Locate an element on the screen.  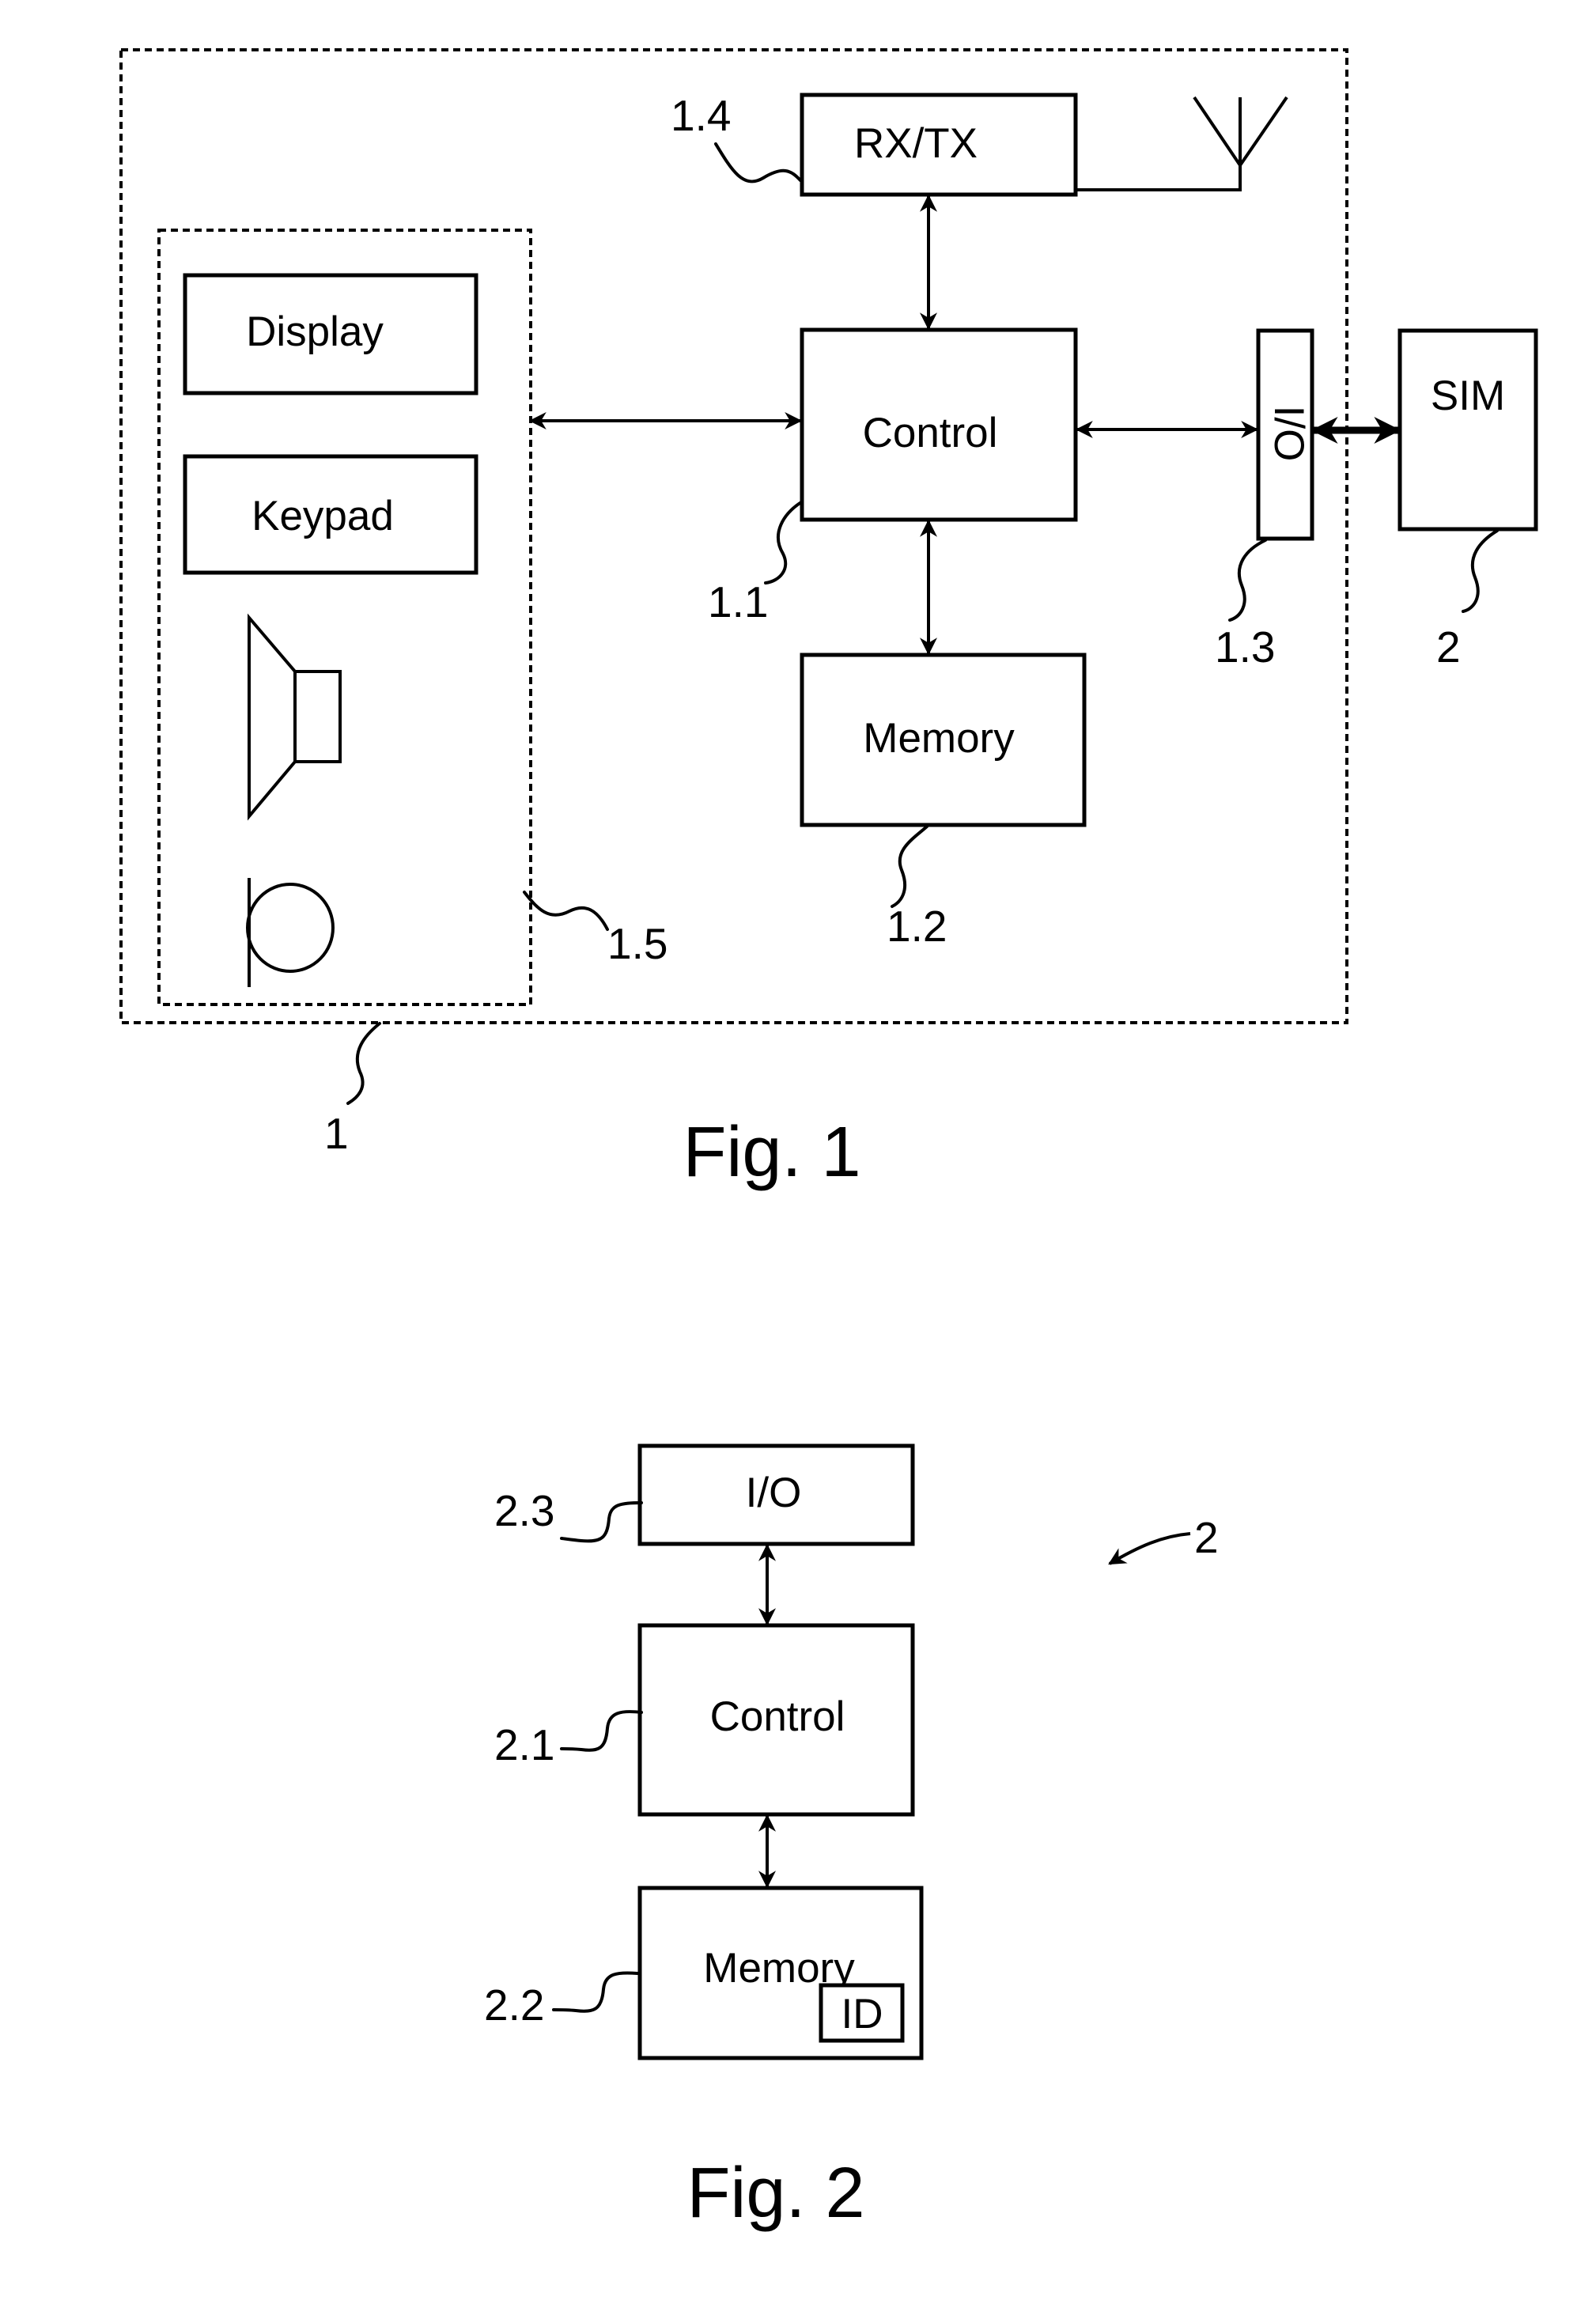
ref-io: 1.3 is located at coordinates (1245, 647).